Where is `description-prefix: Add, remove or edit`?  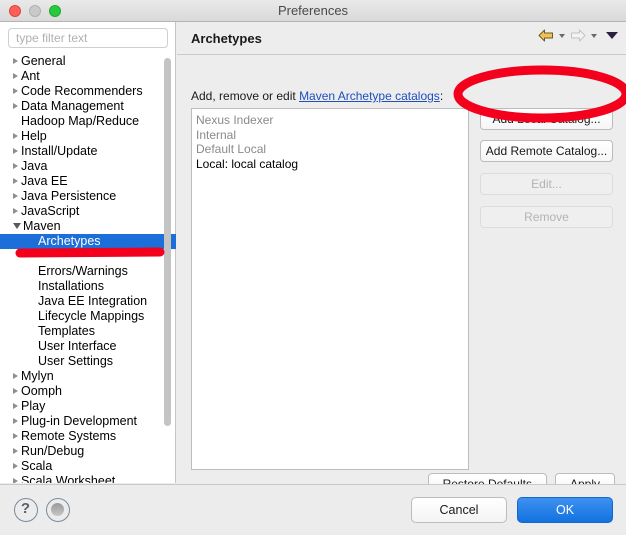
description-prefix: Add, remove or edit is located at coordinates (245, 96).